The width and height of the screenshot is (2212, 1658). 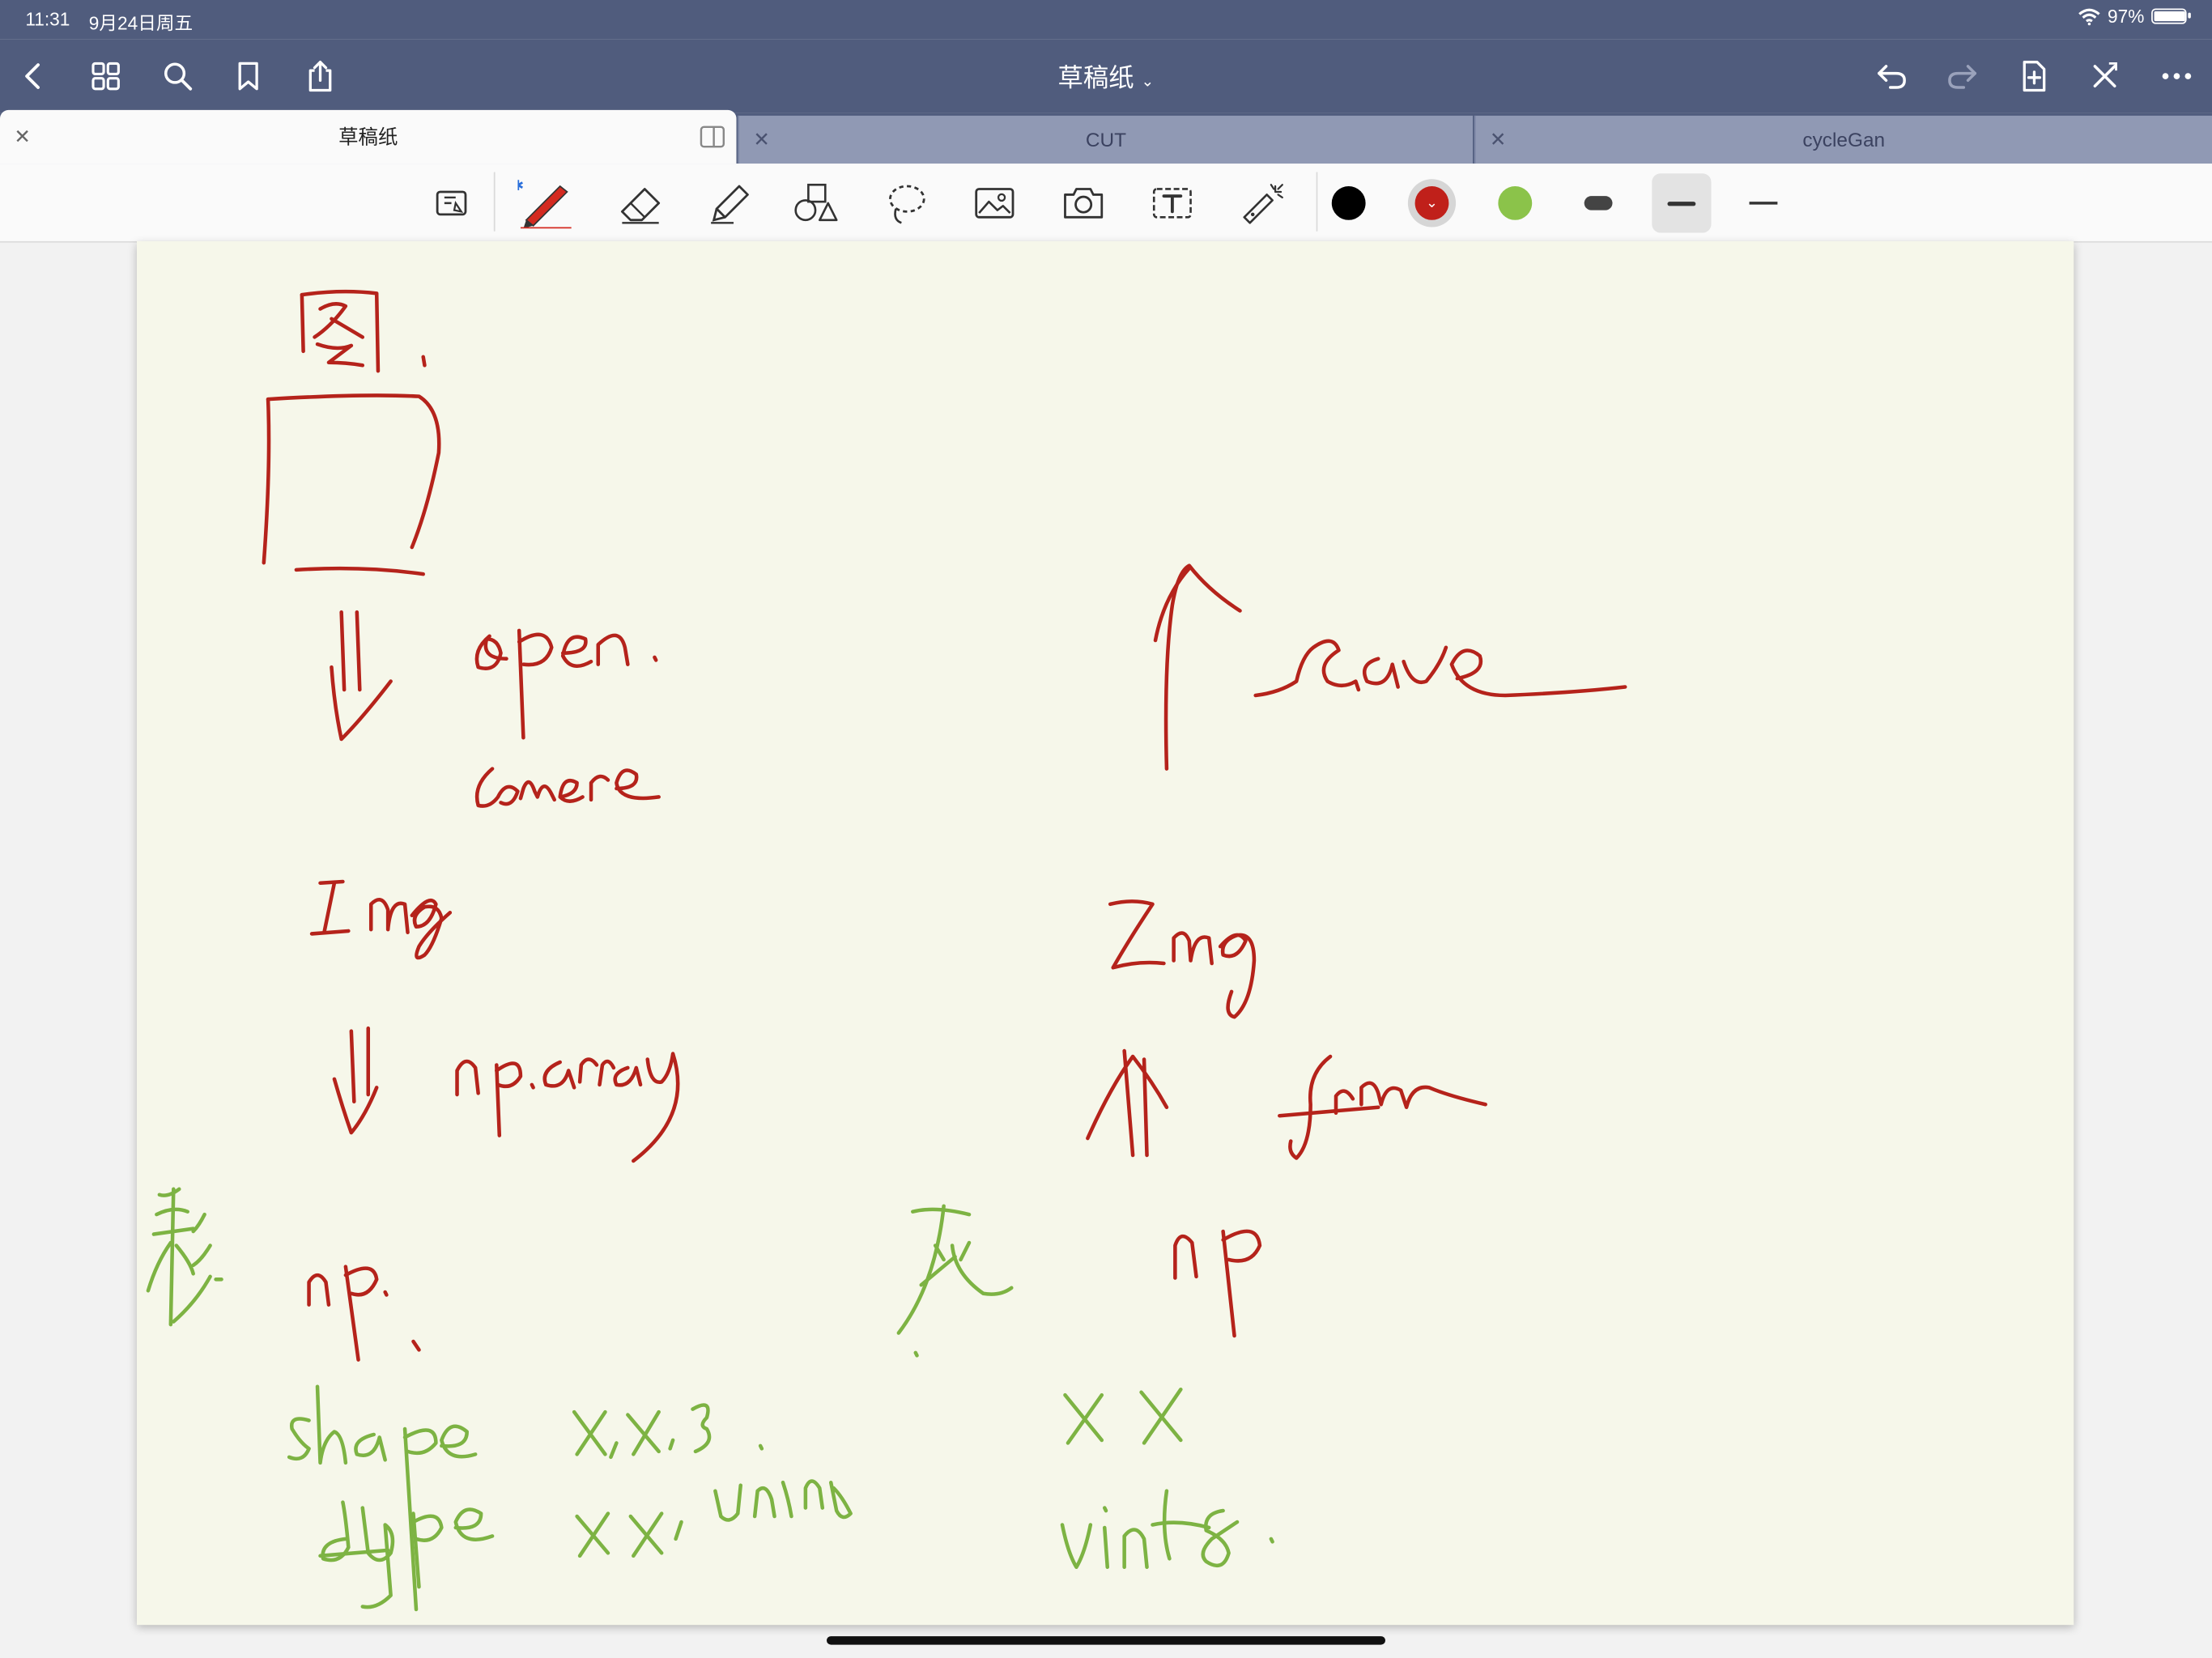 What do you see at coordinates (712, 136) in the screenshot?
I see `split-view-icon` at bounding box center [712, 136].